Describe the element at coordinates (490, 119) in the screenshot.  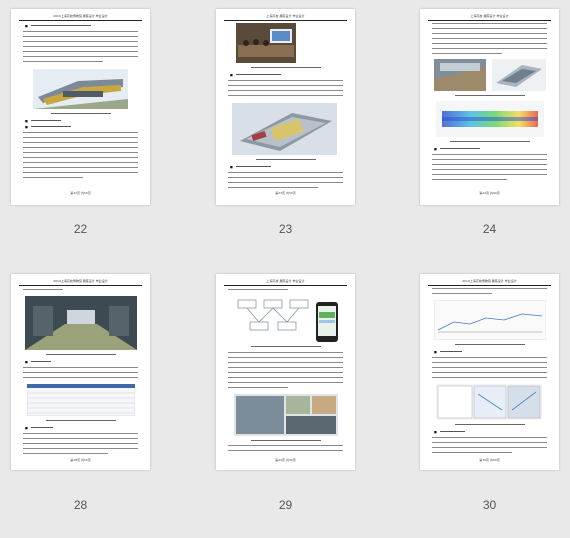
I see `heatmap-image` at that location.